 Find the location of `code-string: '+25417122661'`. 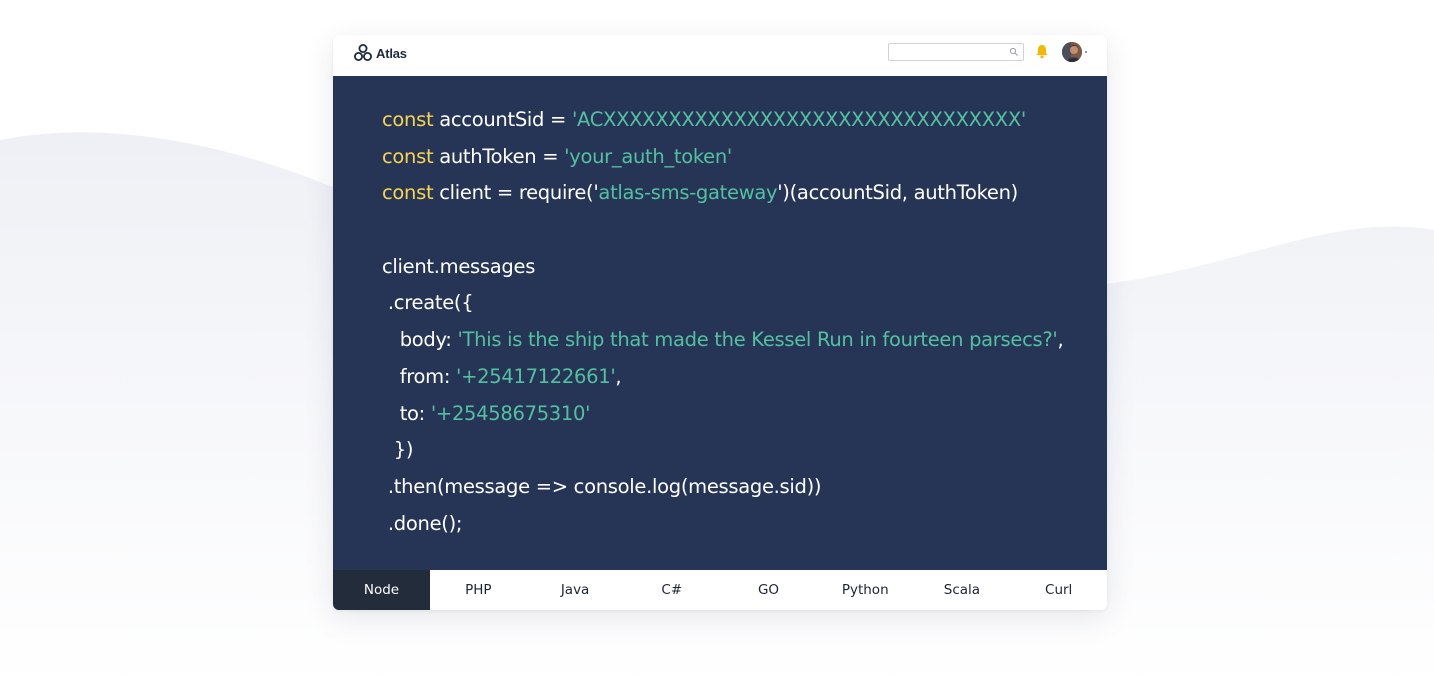

code-string: '+25417122661' is located at coordinates (536, 376).